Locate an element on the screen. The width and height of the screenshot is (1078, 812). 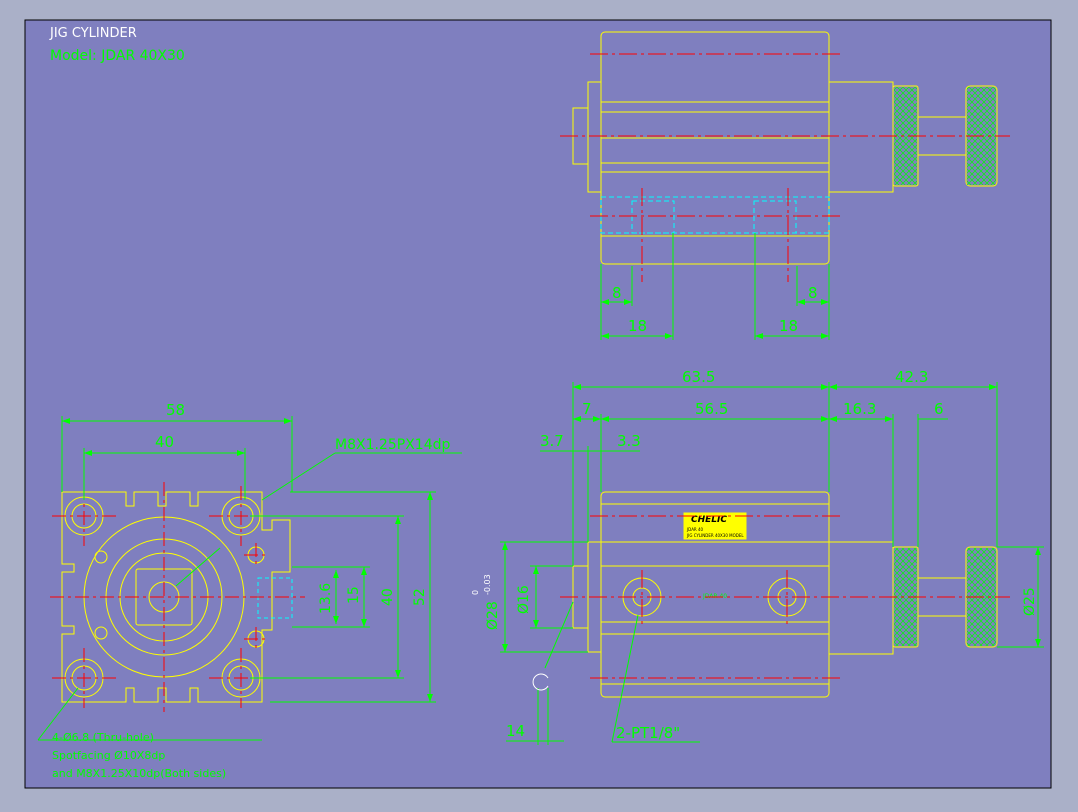
end-dim-40-width: 40 is located at coordinates (164, 442).